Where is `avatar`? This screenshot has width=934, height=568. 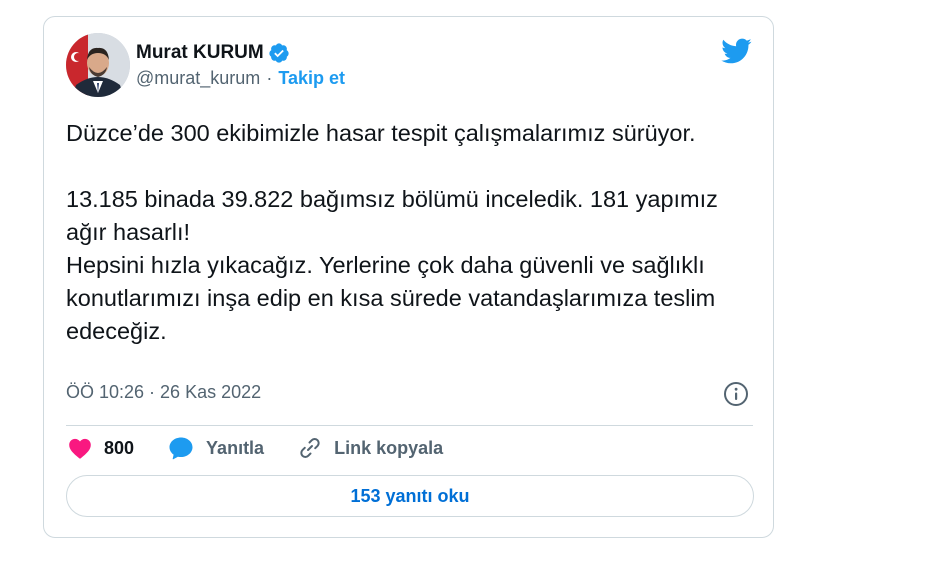
avatar is located at coordinates (98, 65).